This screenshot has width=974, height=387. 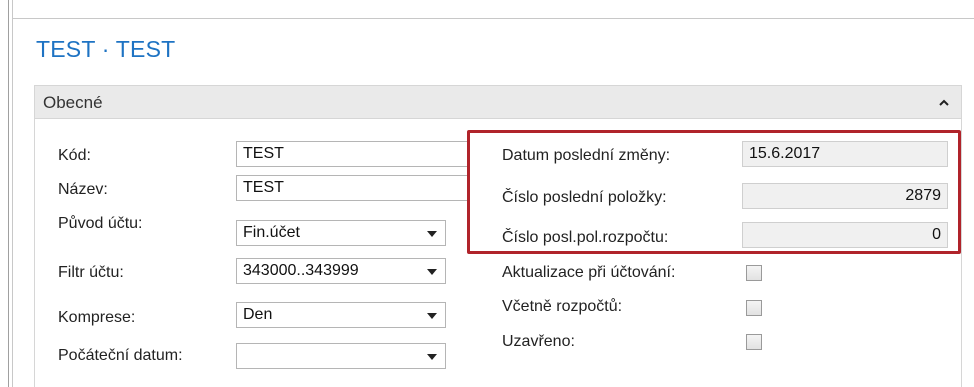 I want to click on update-on-posting-label: Aktualizace při účtování:, so click(x=589, y=272).